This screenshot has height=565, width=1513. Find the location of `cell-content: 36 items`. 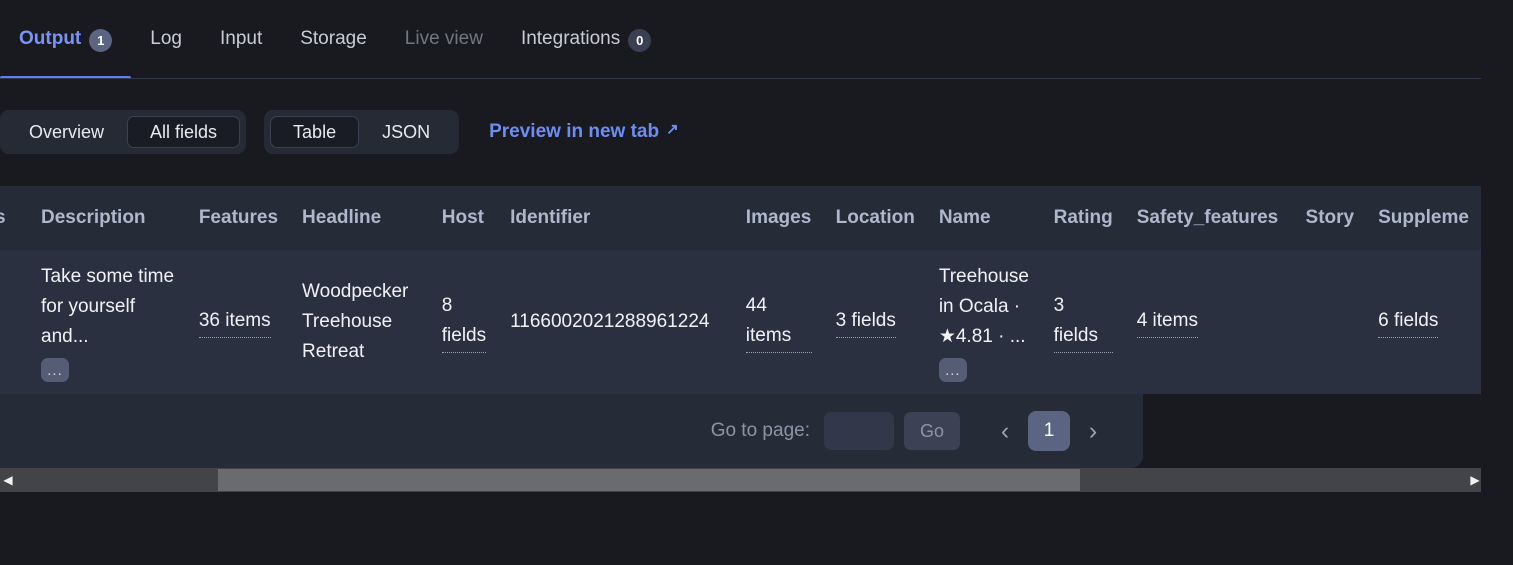

cell-content: 36 items is located at coordinates (238, 322).